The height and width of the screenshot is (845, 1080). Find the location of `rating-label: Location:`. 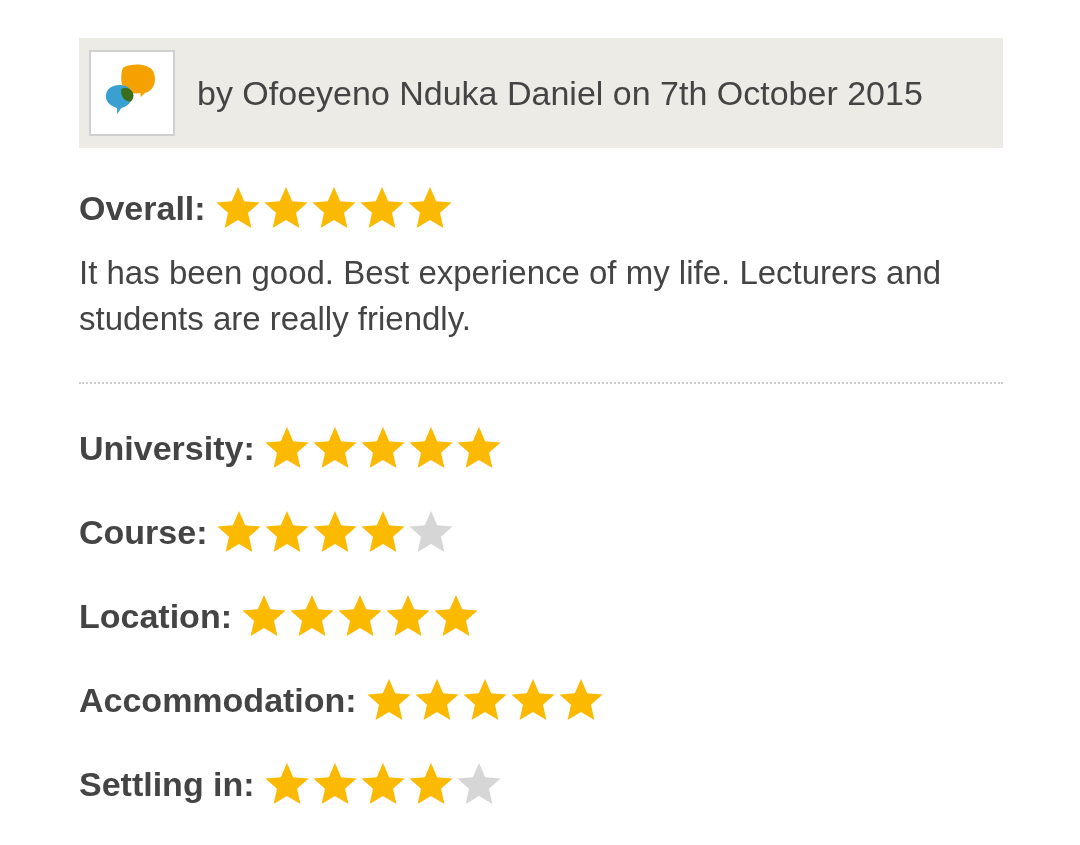

rating-label: Location: is located at coordinates (155, 616).